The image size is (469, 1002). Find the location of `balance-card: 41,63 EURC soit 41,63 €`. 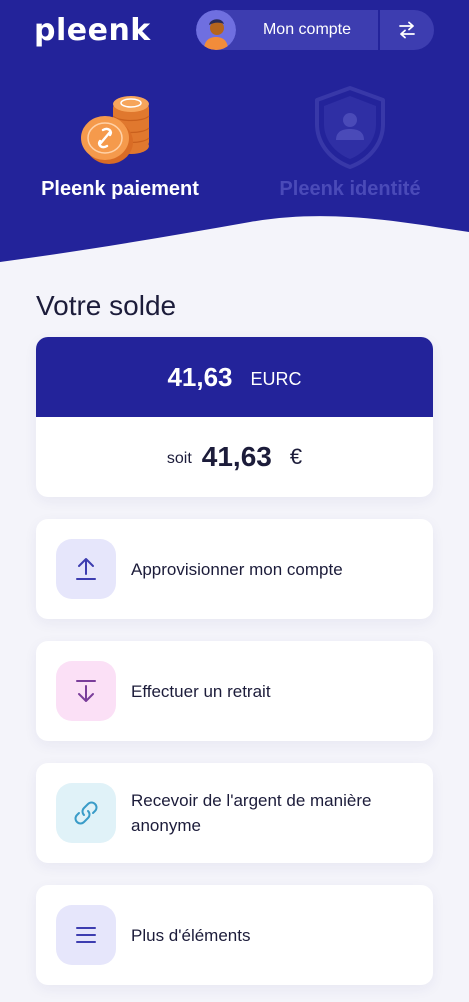

balance-card: 41,63 EURC soit 41,63 € is located at coordinates (234, 417).